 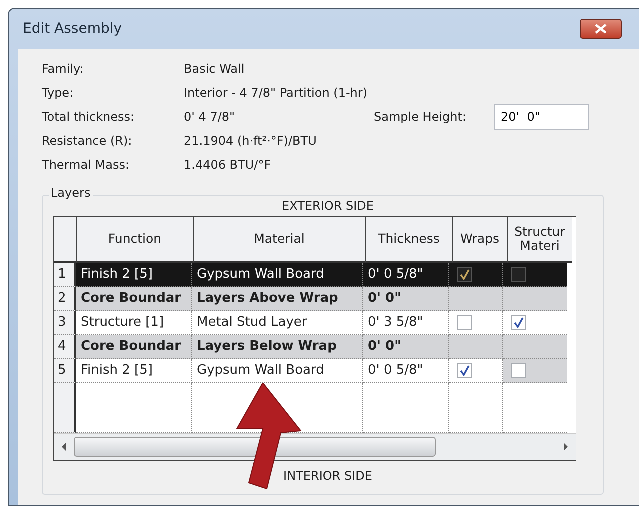 What do you see at coordinates (210, 117) in the screenshot?
I see `property-value: 0' 4 7/8"` at bounding box center [210, 117].